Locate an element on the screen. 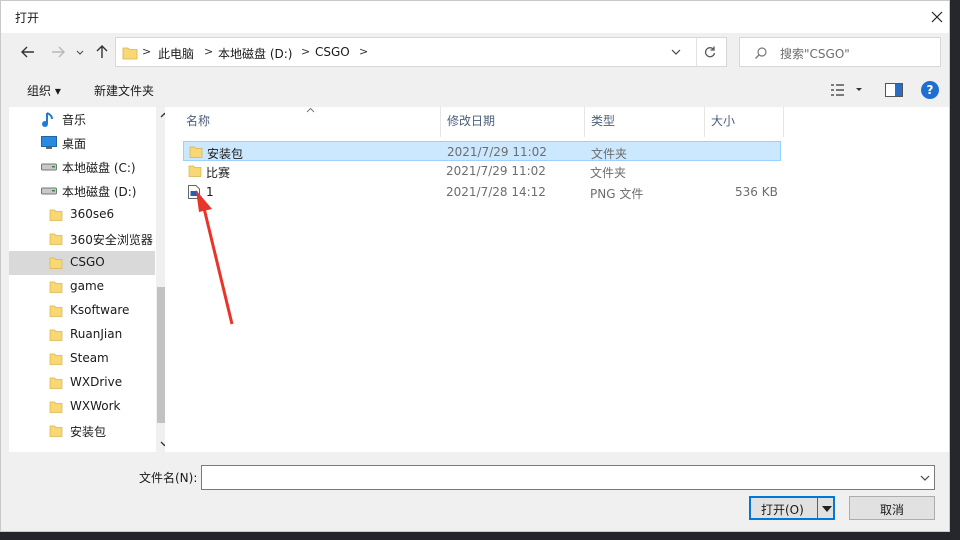 Image resolution: width=960 pixels, height=540 pixels. nav-item-label: 安装包 is located at coordinates (88, 432).